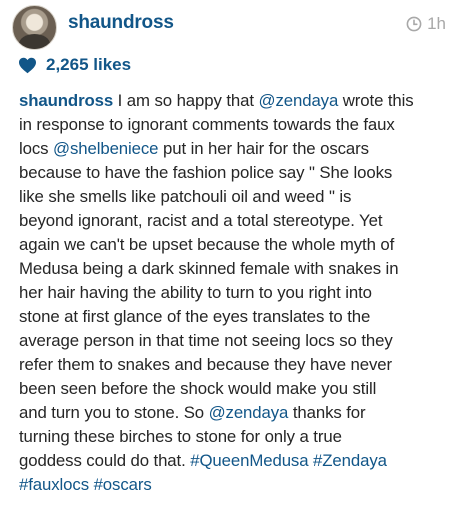 The width and height of the screenshot is (460, 523). What do you see at coordinates (414, 24) in the screenshot?
I see `clock-icon` at bounding box center [414, 24].